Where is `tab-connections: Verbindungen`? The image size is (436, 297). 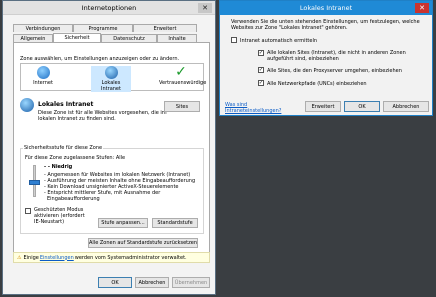
tab-connections: Verbindungen is located at coordinates (43, 28).